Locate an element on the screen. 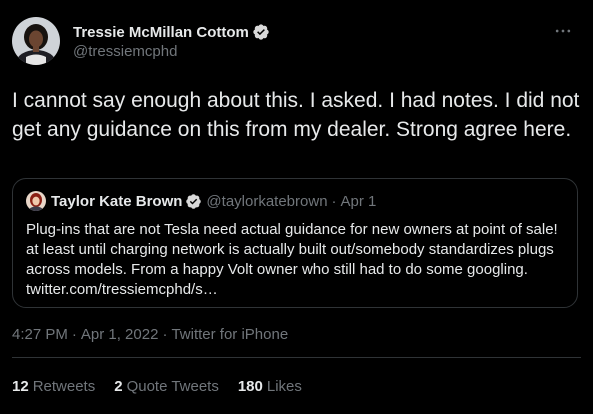 The height and width of the screenshot is (414, 593). retweets-stat: 12 Retweets is located at coordinates (53, 386).